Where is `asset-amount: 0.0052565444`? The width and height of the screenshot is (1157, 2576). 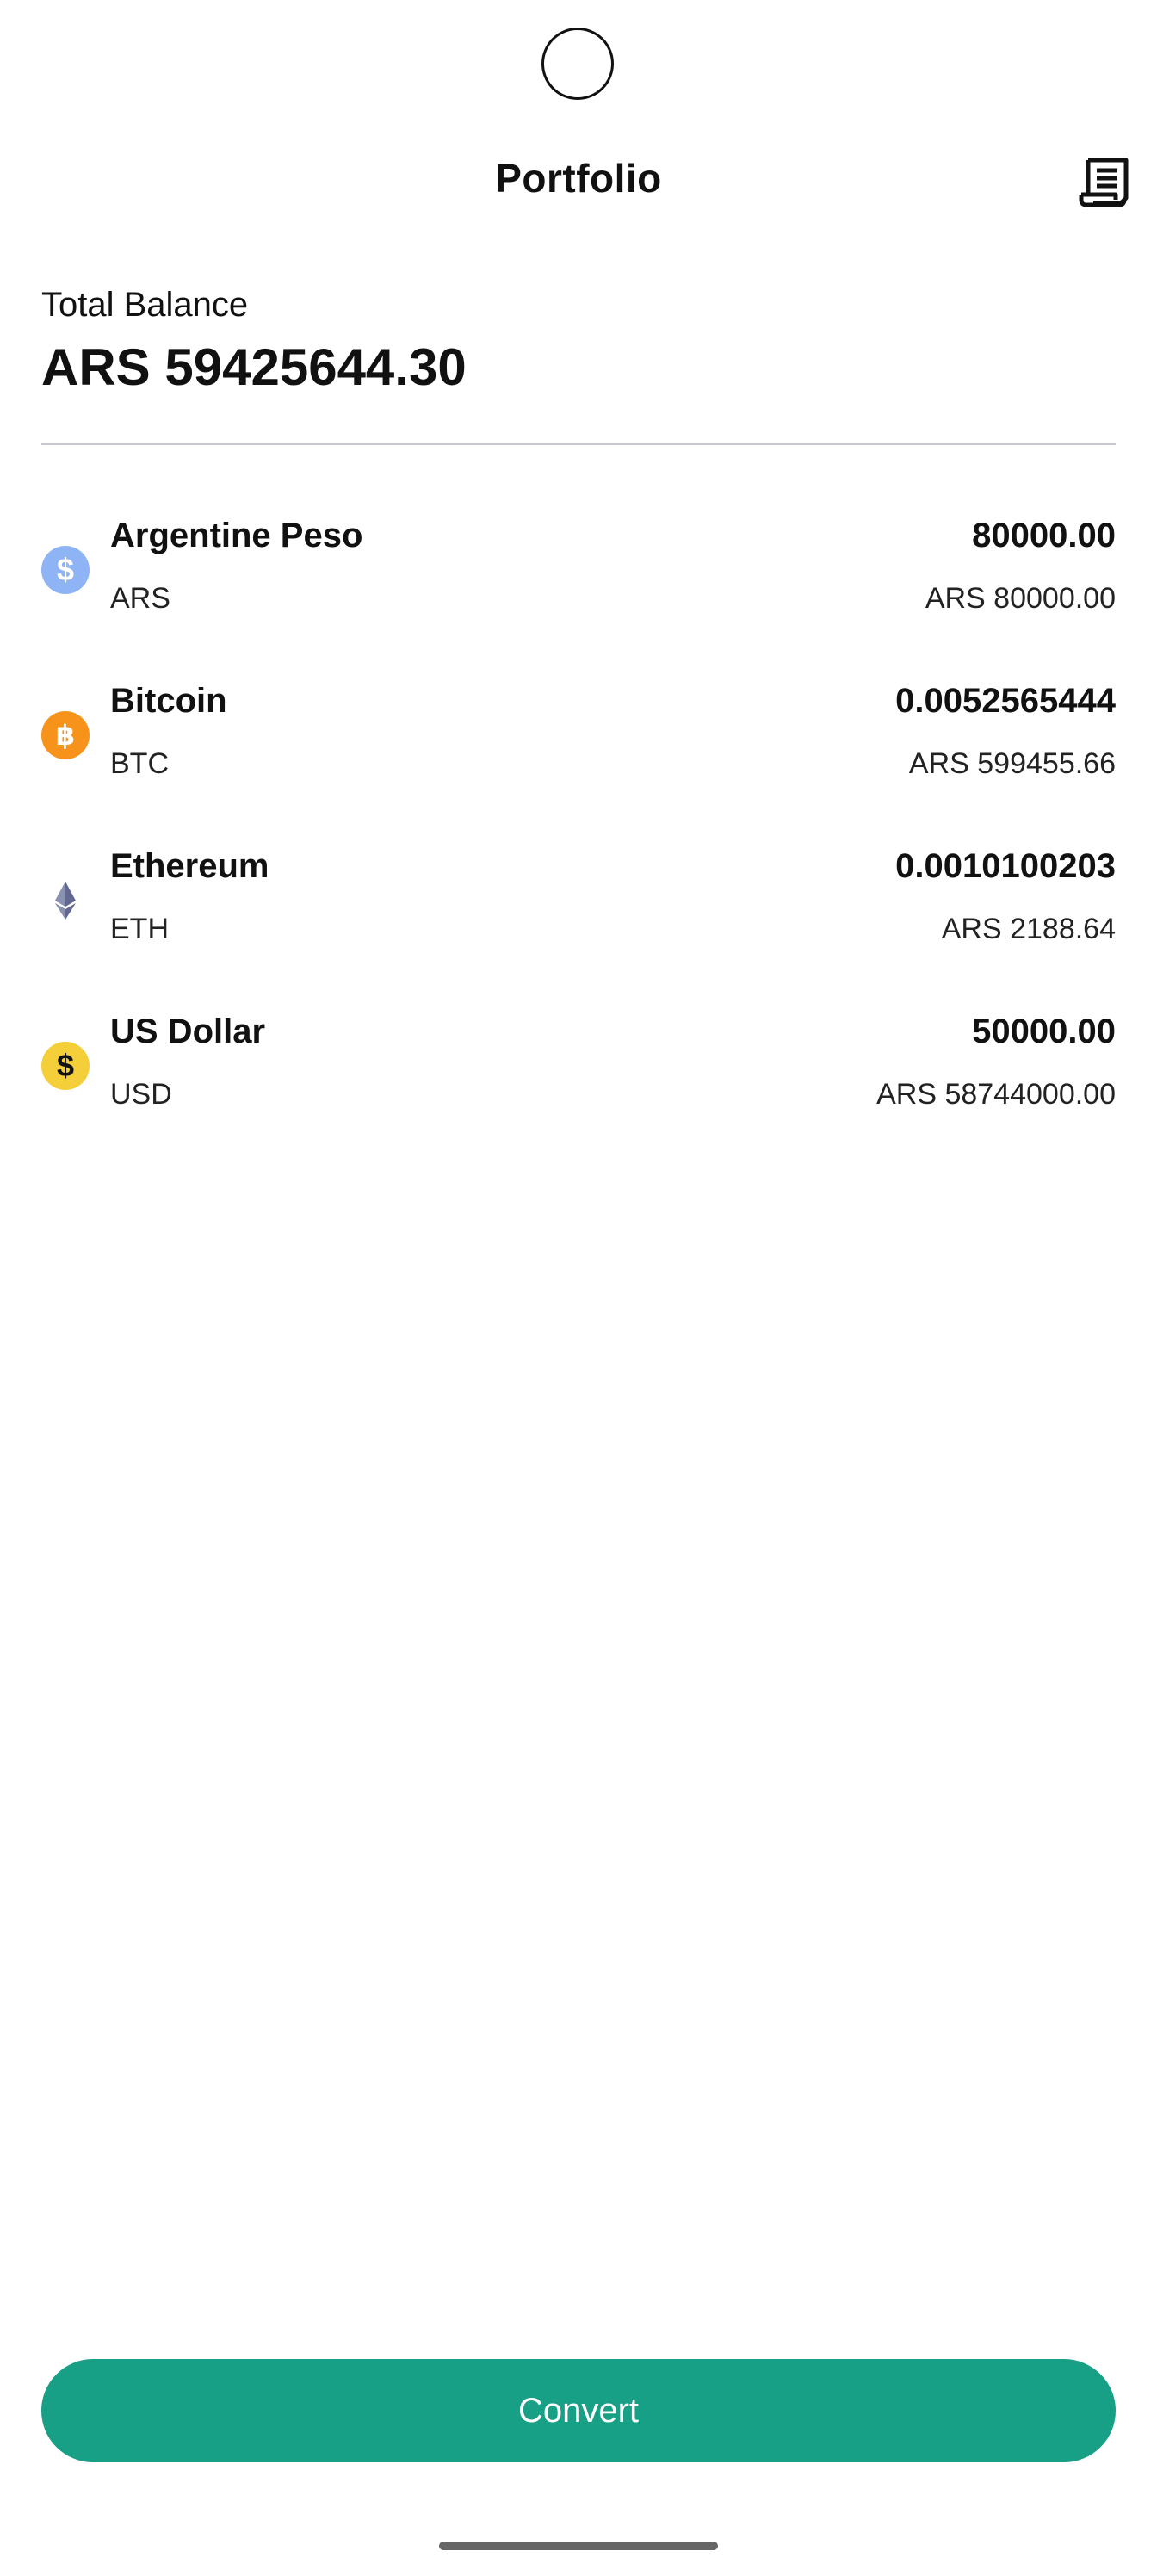
asset-amount: 0.0052565444 is located at coordinates (1005, 701).